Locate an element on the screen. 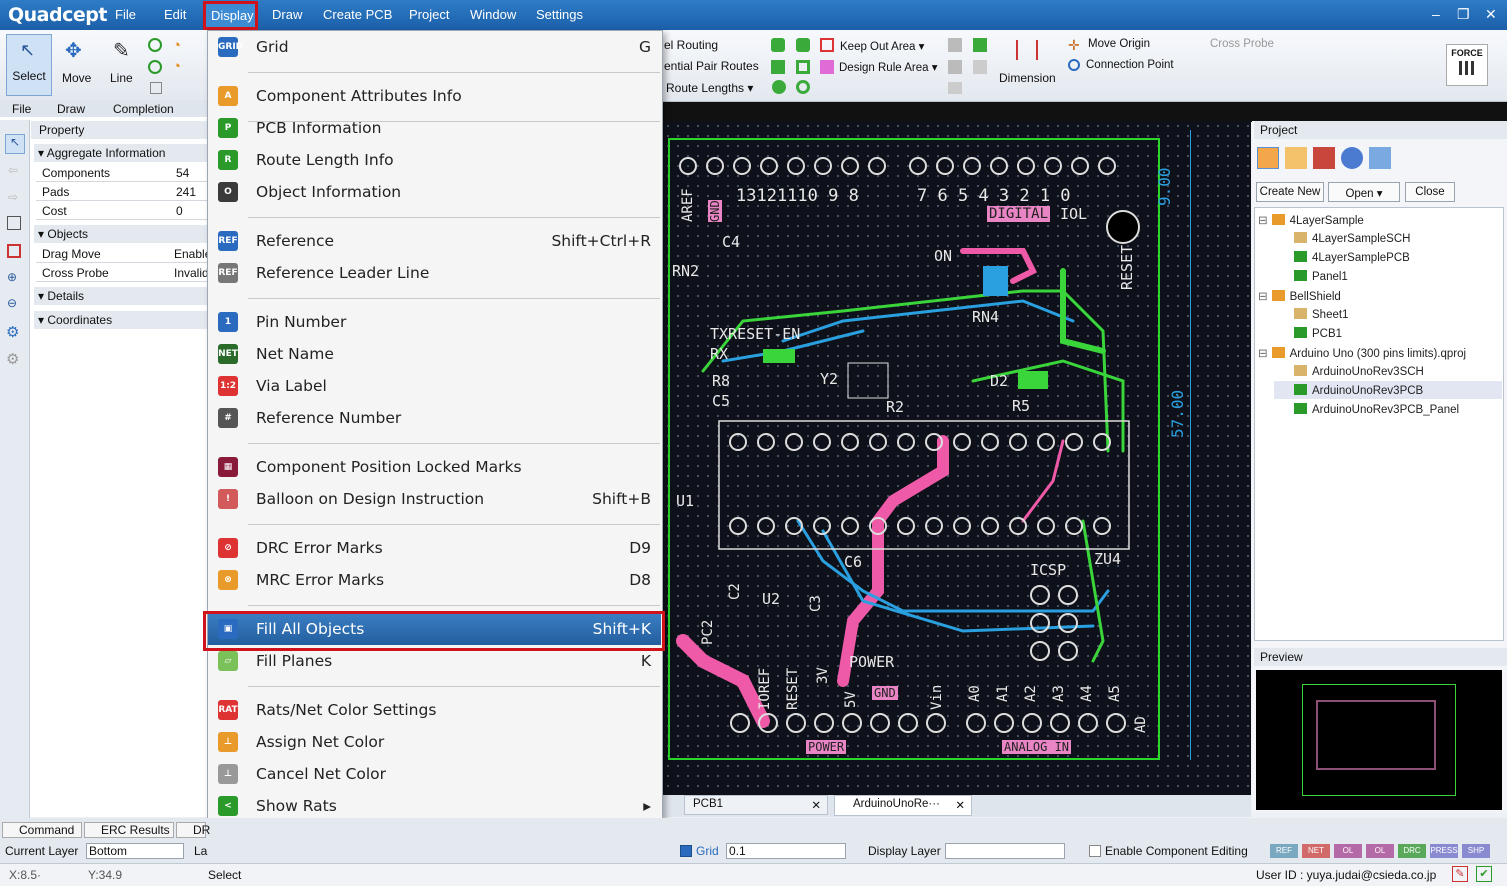  move-origin-button: Move Origin is located at coordinates (1119, 44).